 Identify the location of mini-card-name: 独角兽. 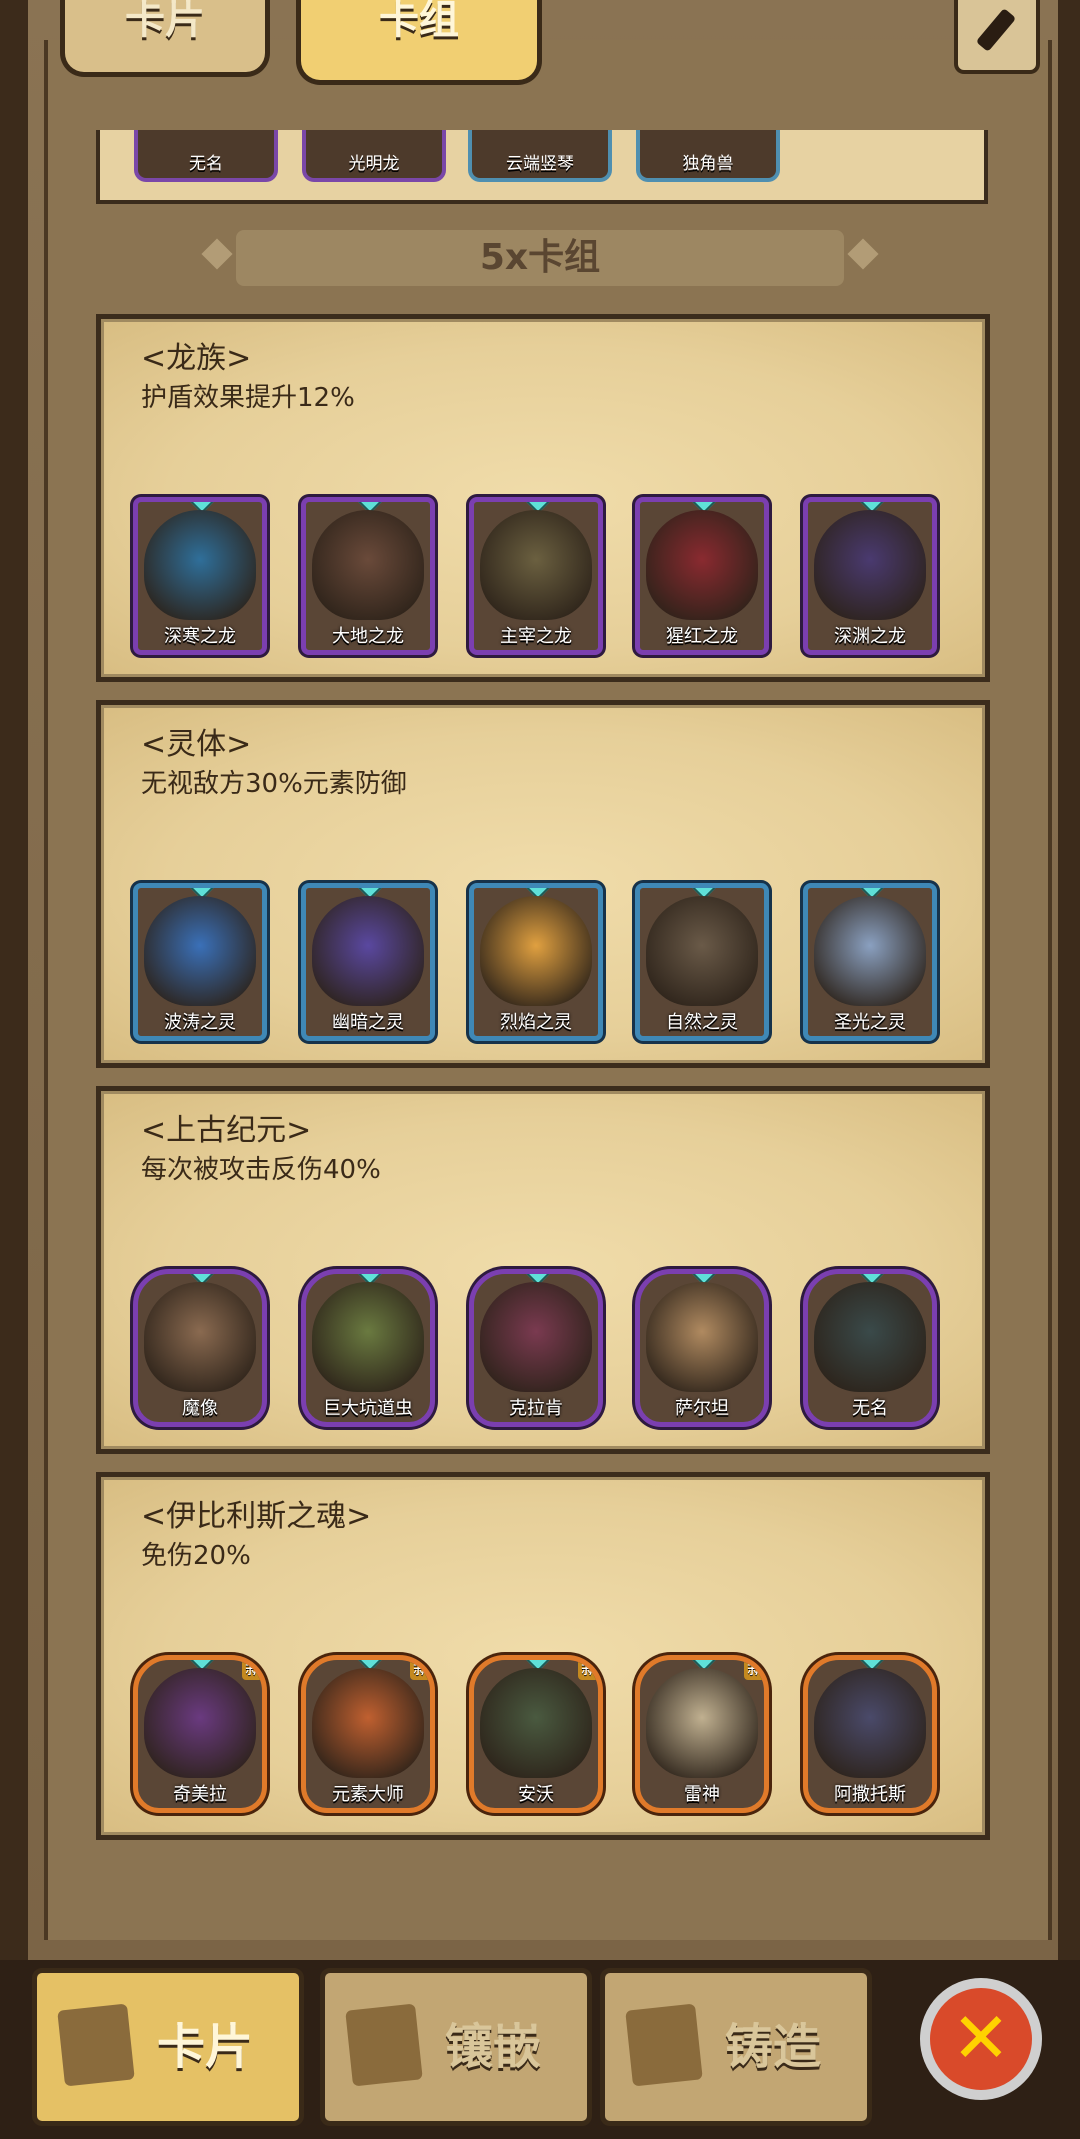
(708, 164).